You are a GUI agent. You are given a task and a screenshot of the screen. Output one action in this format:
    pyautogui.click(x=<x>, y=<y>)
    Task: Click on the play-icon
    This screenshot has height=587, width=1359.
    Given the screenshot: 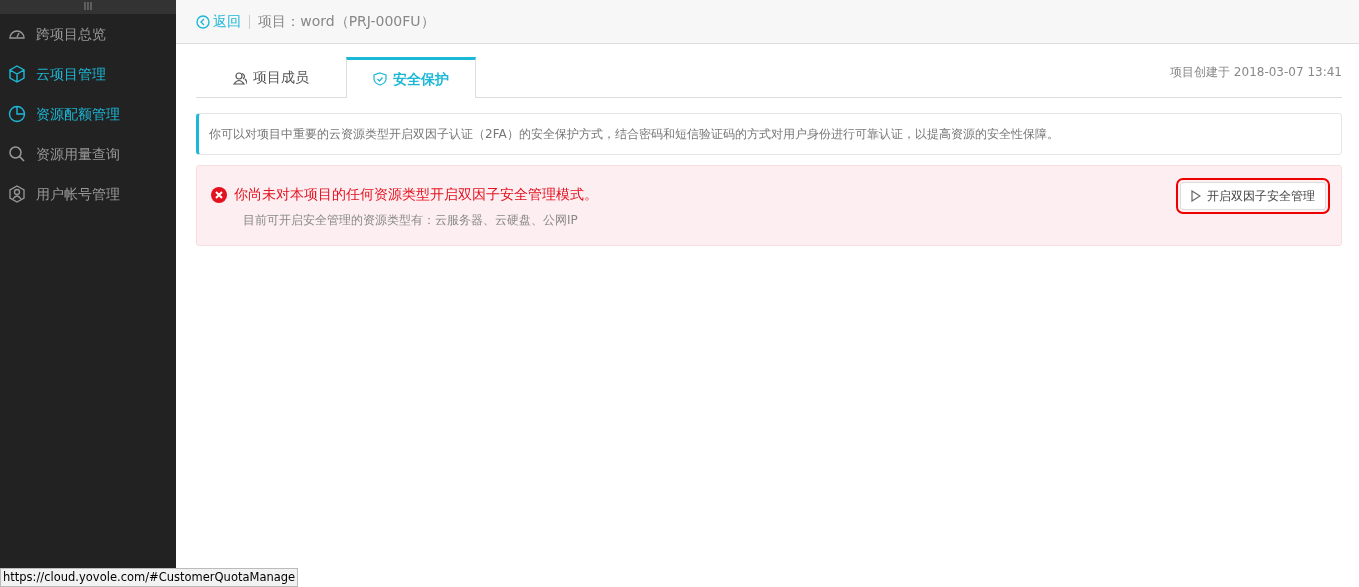 What is the action you would take?
    pyautogui.click(x=1196, y=196)
    